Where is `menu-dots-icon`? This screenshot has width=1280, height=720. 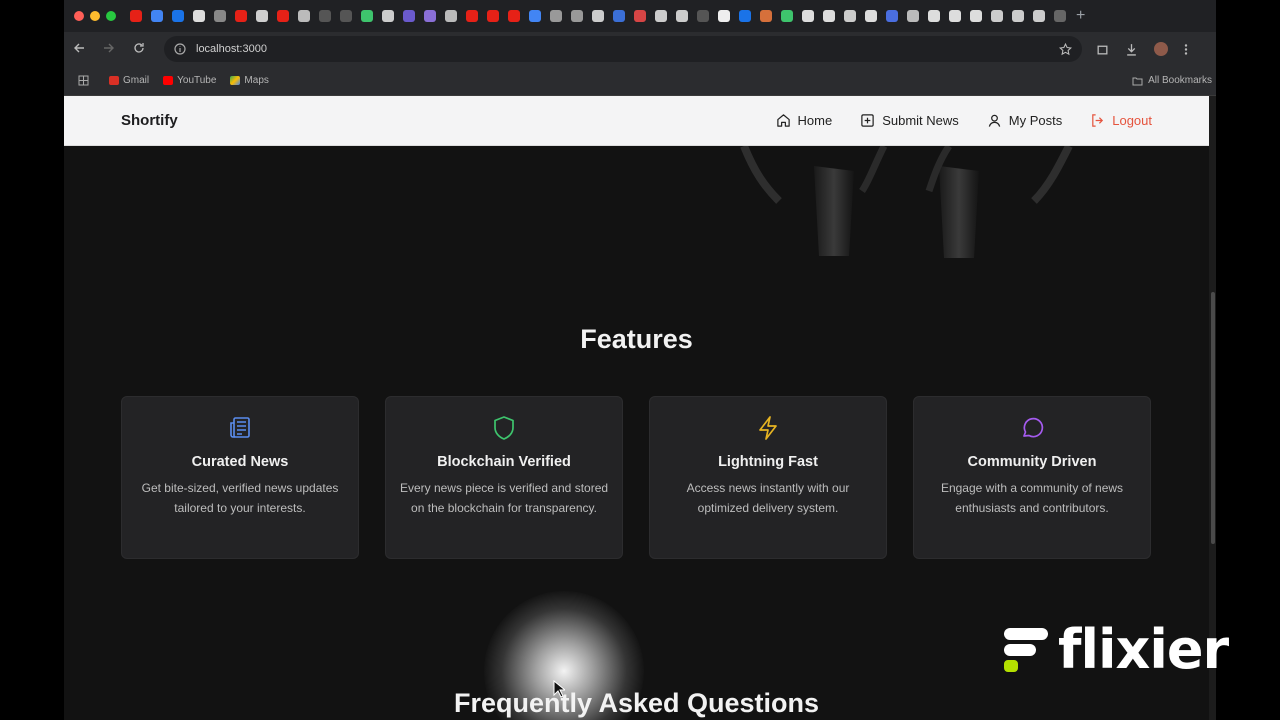 menu-dots-icon is located at coordinates (1186, 49).